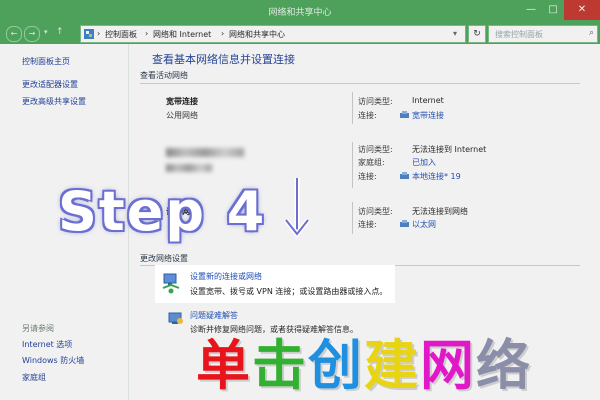  What do you see at coordinates (171, 283) in the screenshot?
I see `network-setup-icon` at bounding box center [171, 283].